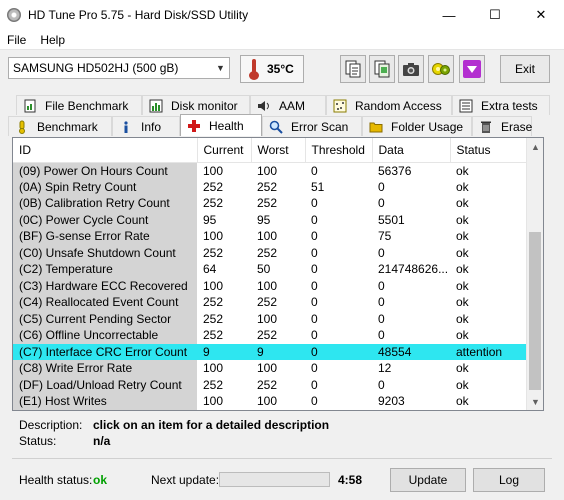  I want to click on extra-tests-icon, so click(466, 105).